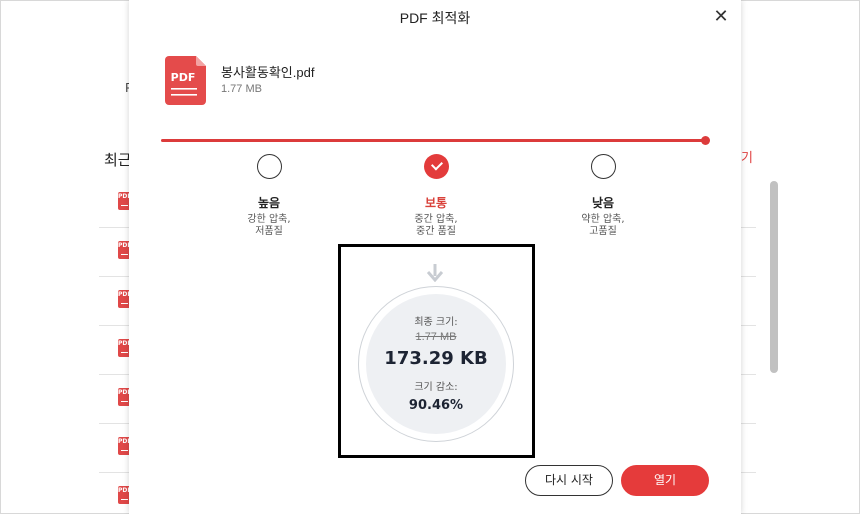 The width and height of the screenshot is (860, 514). Describe the element at coordinates (241, 89) in the screenshot. I see `file-size: 1.77 MB` at that location.